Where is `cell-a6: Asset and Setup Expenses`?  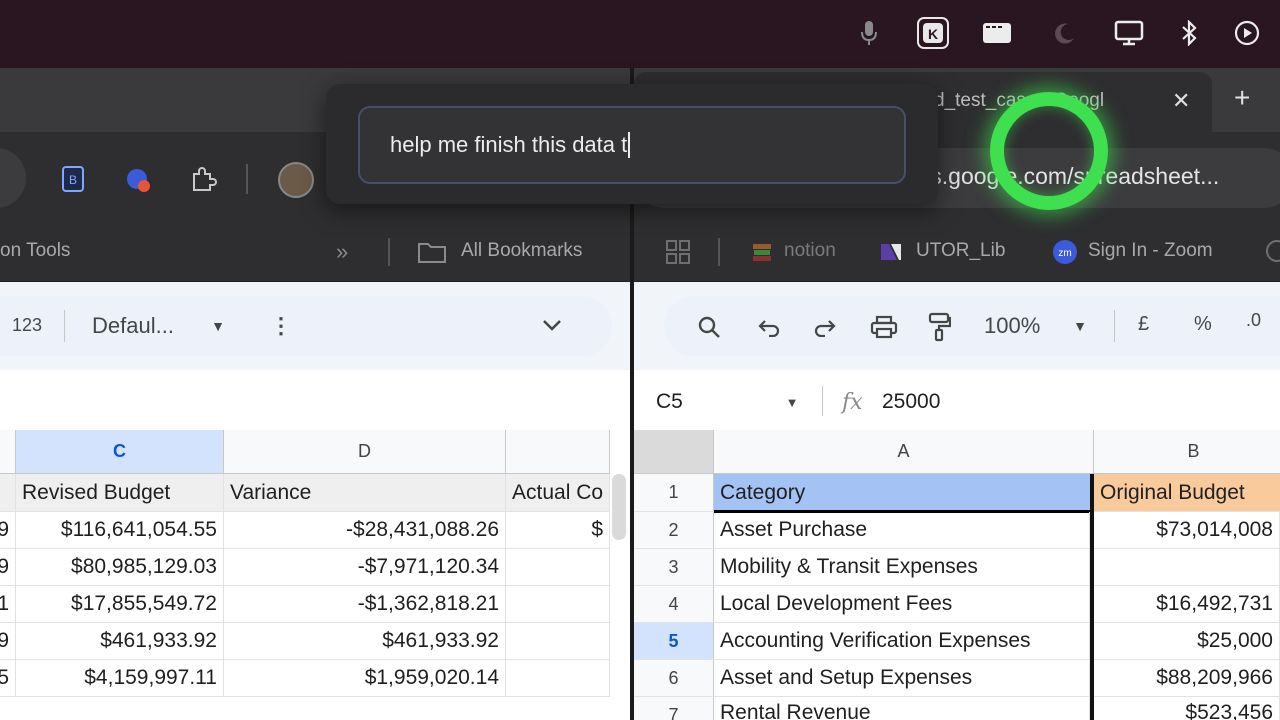 cell-a6: Asset and Setup Expenses is located at coordinates (902, 678).